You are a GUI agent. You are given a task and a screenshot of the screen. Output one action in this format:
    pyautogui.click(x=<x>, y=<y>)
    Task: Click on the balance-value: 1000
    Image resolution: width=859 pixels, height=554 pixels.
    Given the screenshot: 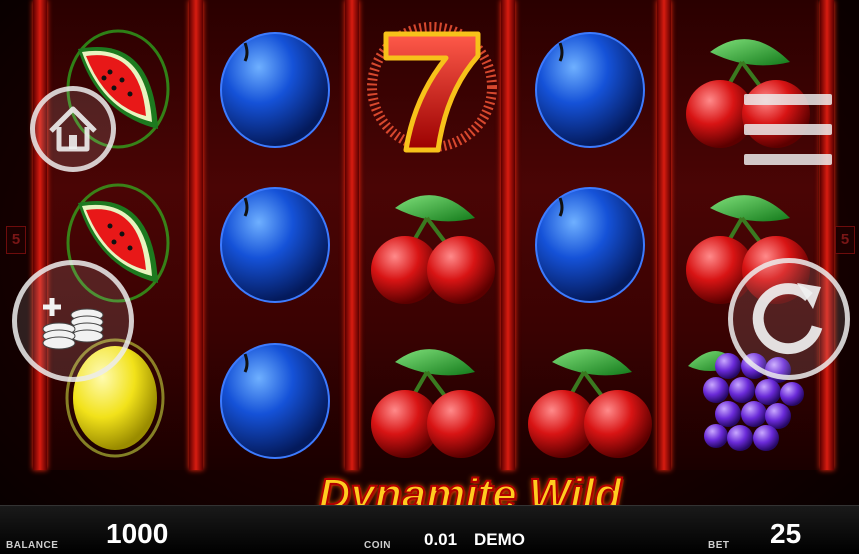 What is the action you would take?
    pyautogui.click(x=137, y=533)
    